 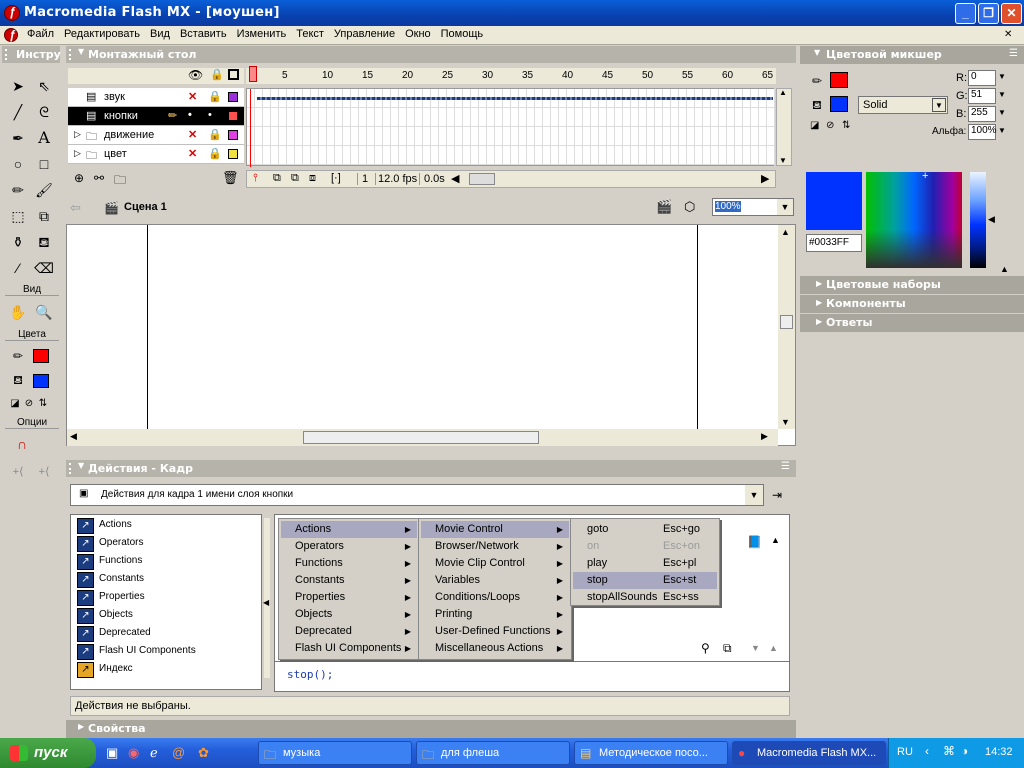 I want to click on menu-option: Printing ▶, so click(x=495, y=614).